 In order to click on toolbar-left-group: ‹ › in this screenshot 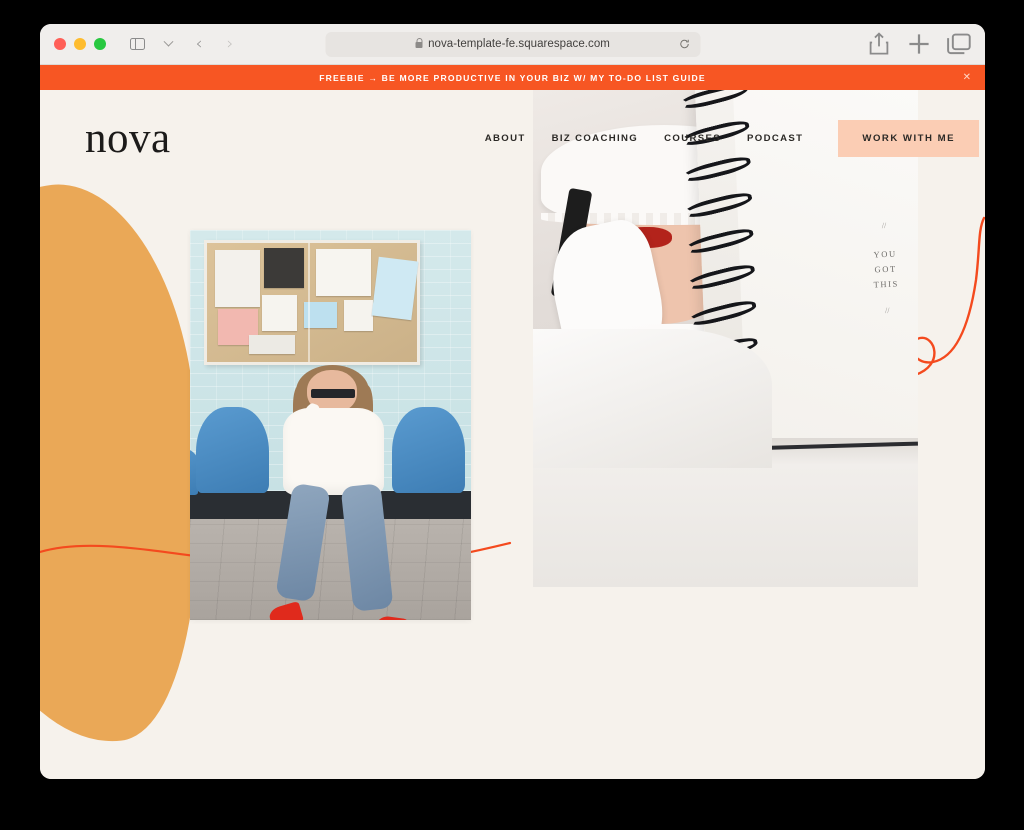, I will do `click(183, 44)`.